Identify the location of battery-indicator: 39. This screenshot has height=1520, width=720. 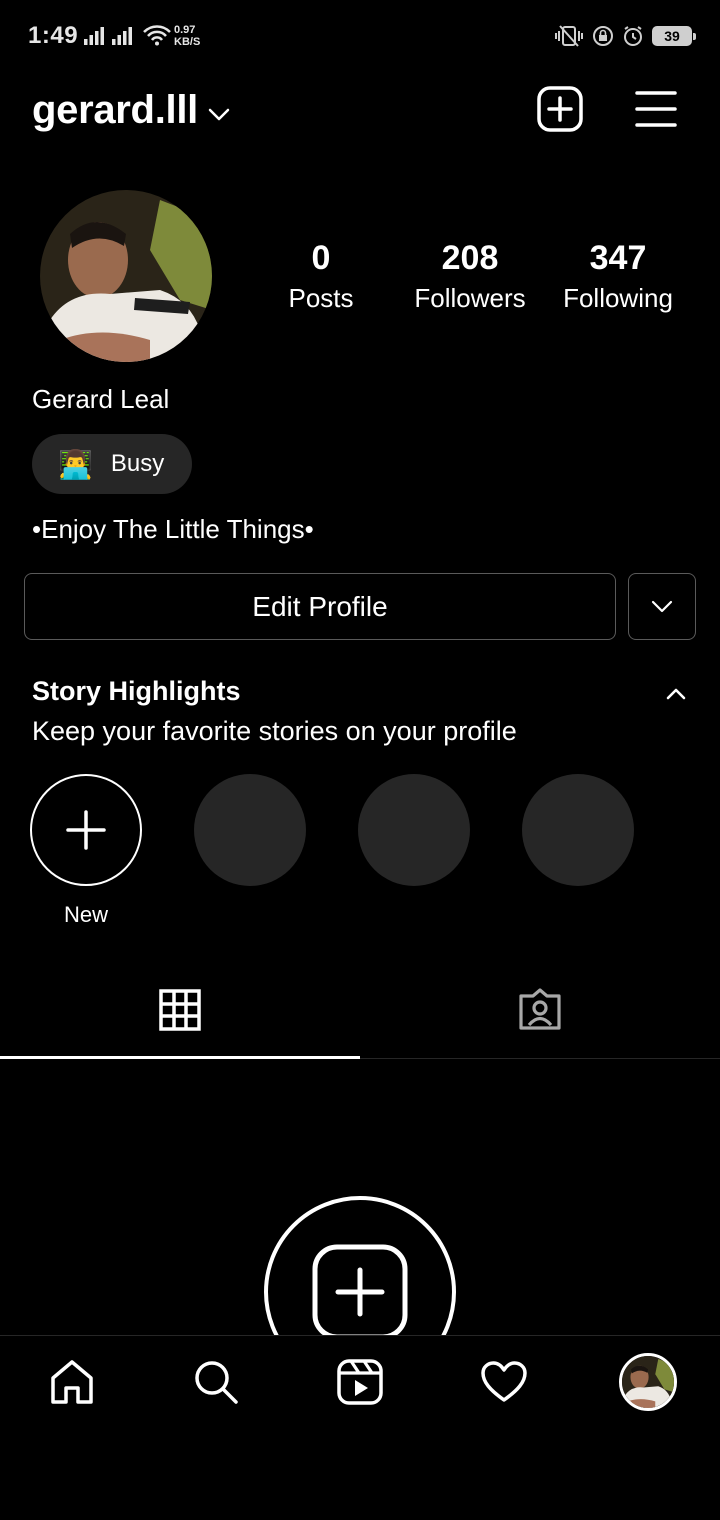
(674, 36).